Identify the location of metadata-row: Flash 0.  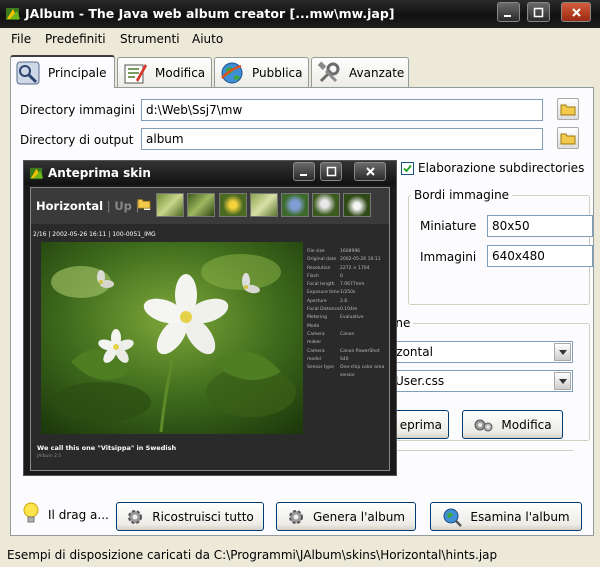
(347, 277).